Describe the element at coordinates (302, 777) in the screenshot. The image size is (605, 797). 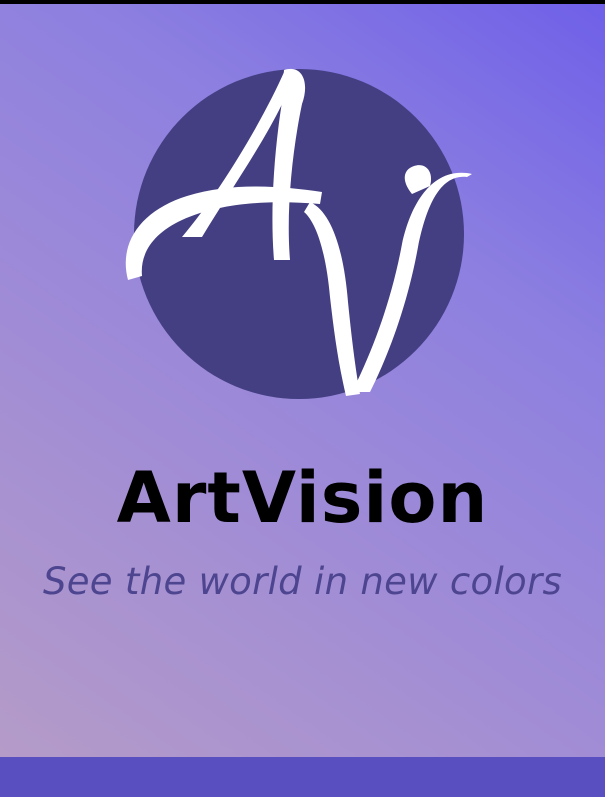
I see `bottom-bar` at that location.